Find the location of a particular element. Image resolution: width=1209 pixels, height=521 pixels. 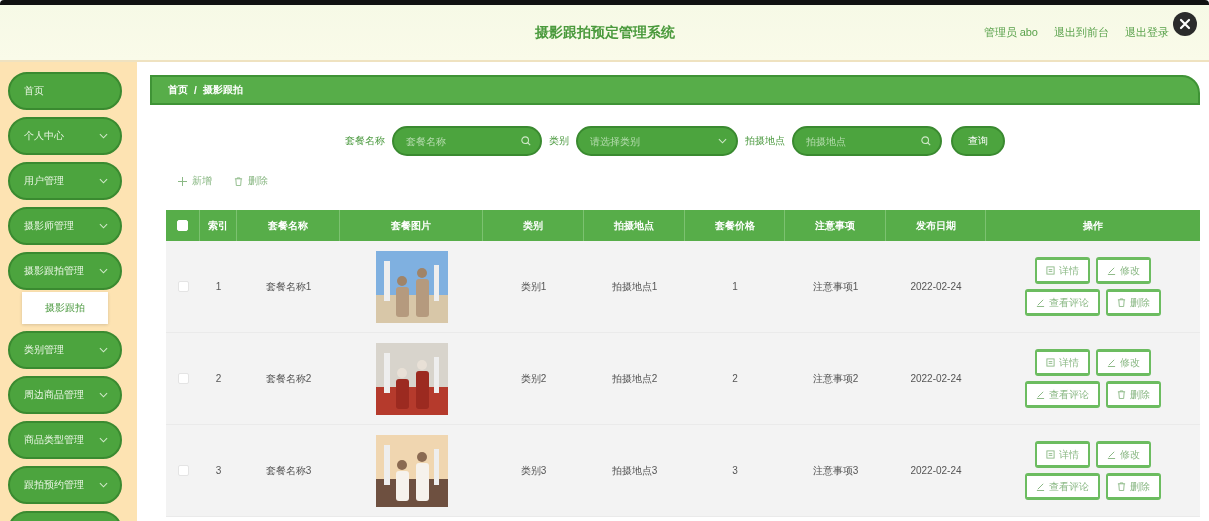

field-label: 类别 is located at coordinates (559, 141).